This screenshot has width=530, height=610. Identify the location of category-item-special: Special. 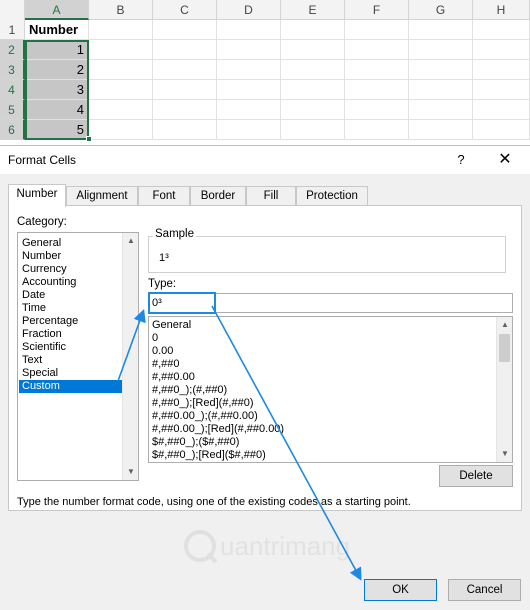
(70, 373).